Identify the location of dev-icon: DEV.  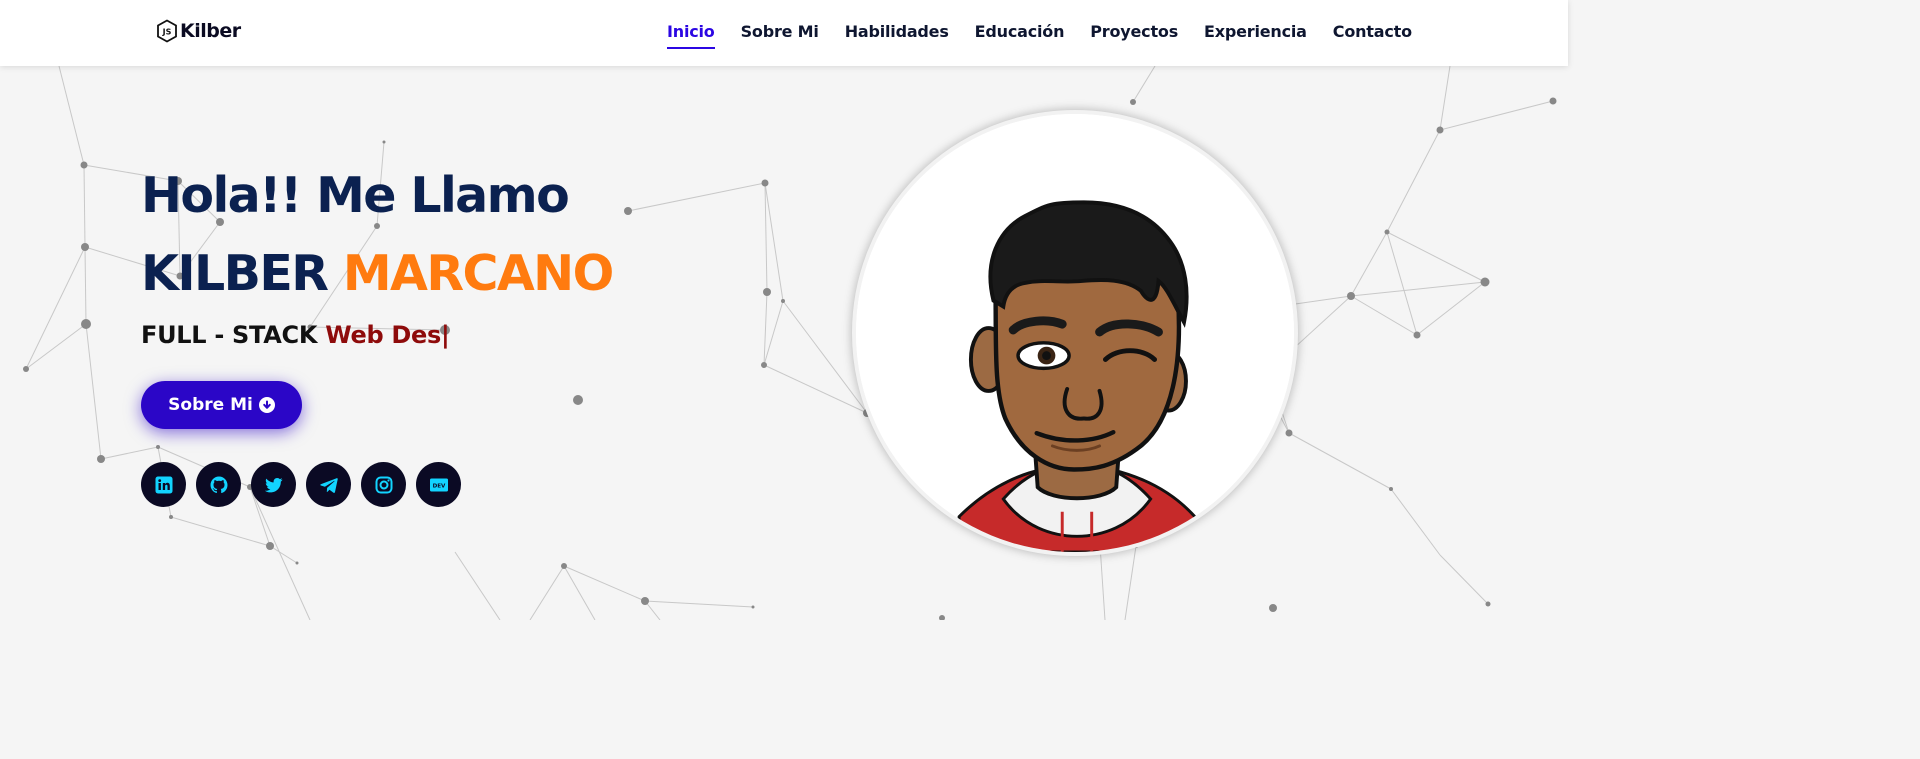
(438, 484).